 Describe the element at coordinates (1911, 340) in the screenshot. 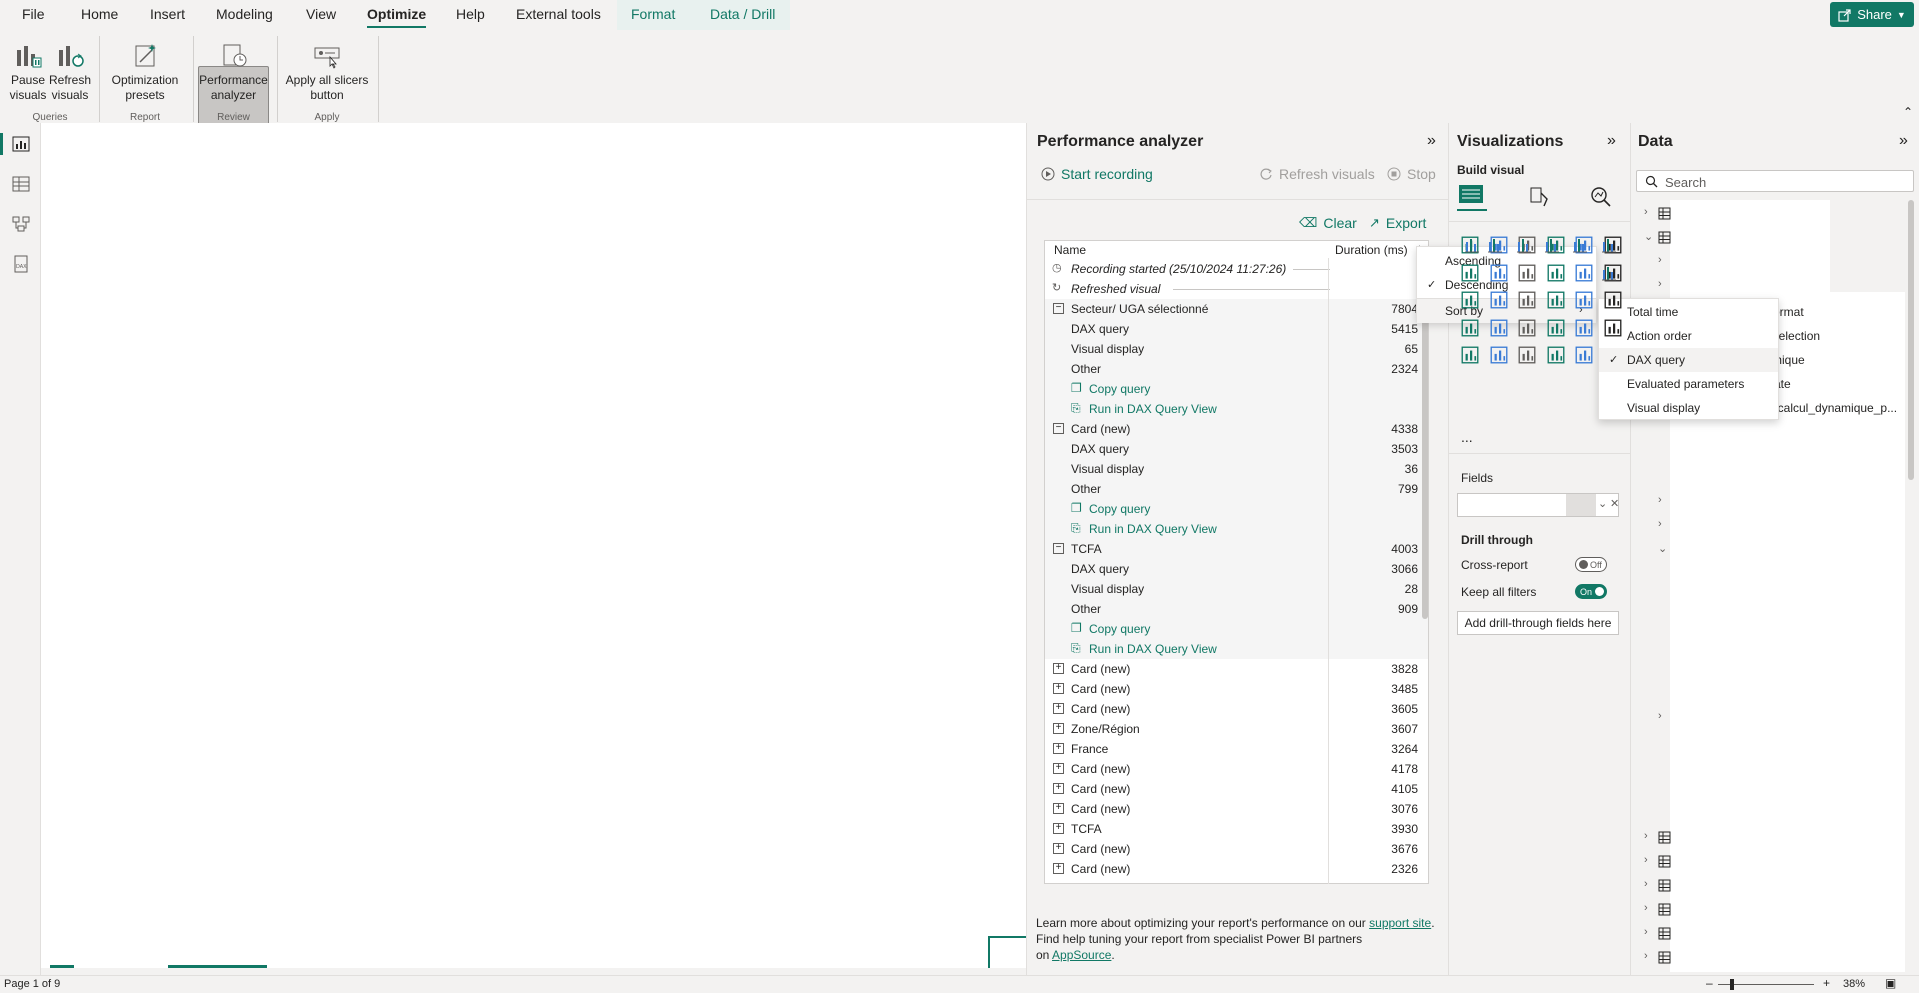

I see `data-scrollbar` at that location.